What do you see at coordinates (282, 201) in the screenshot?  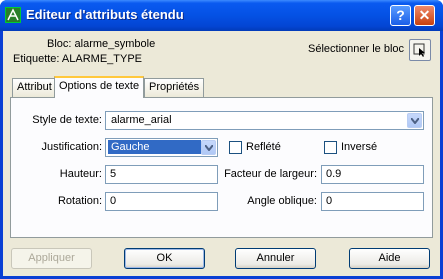 I see `oblique-angle-label: Angle oblique:` at bounding box center [282, 201].